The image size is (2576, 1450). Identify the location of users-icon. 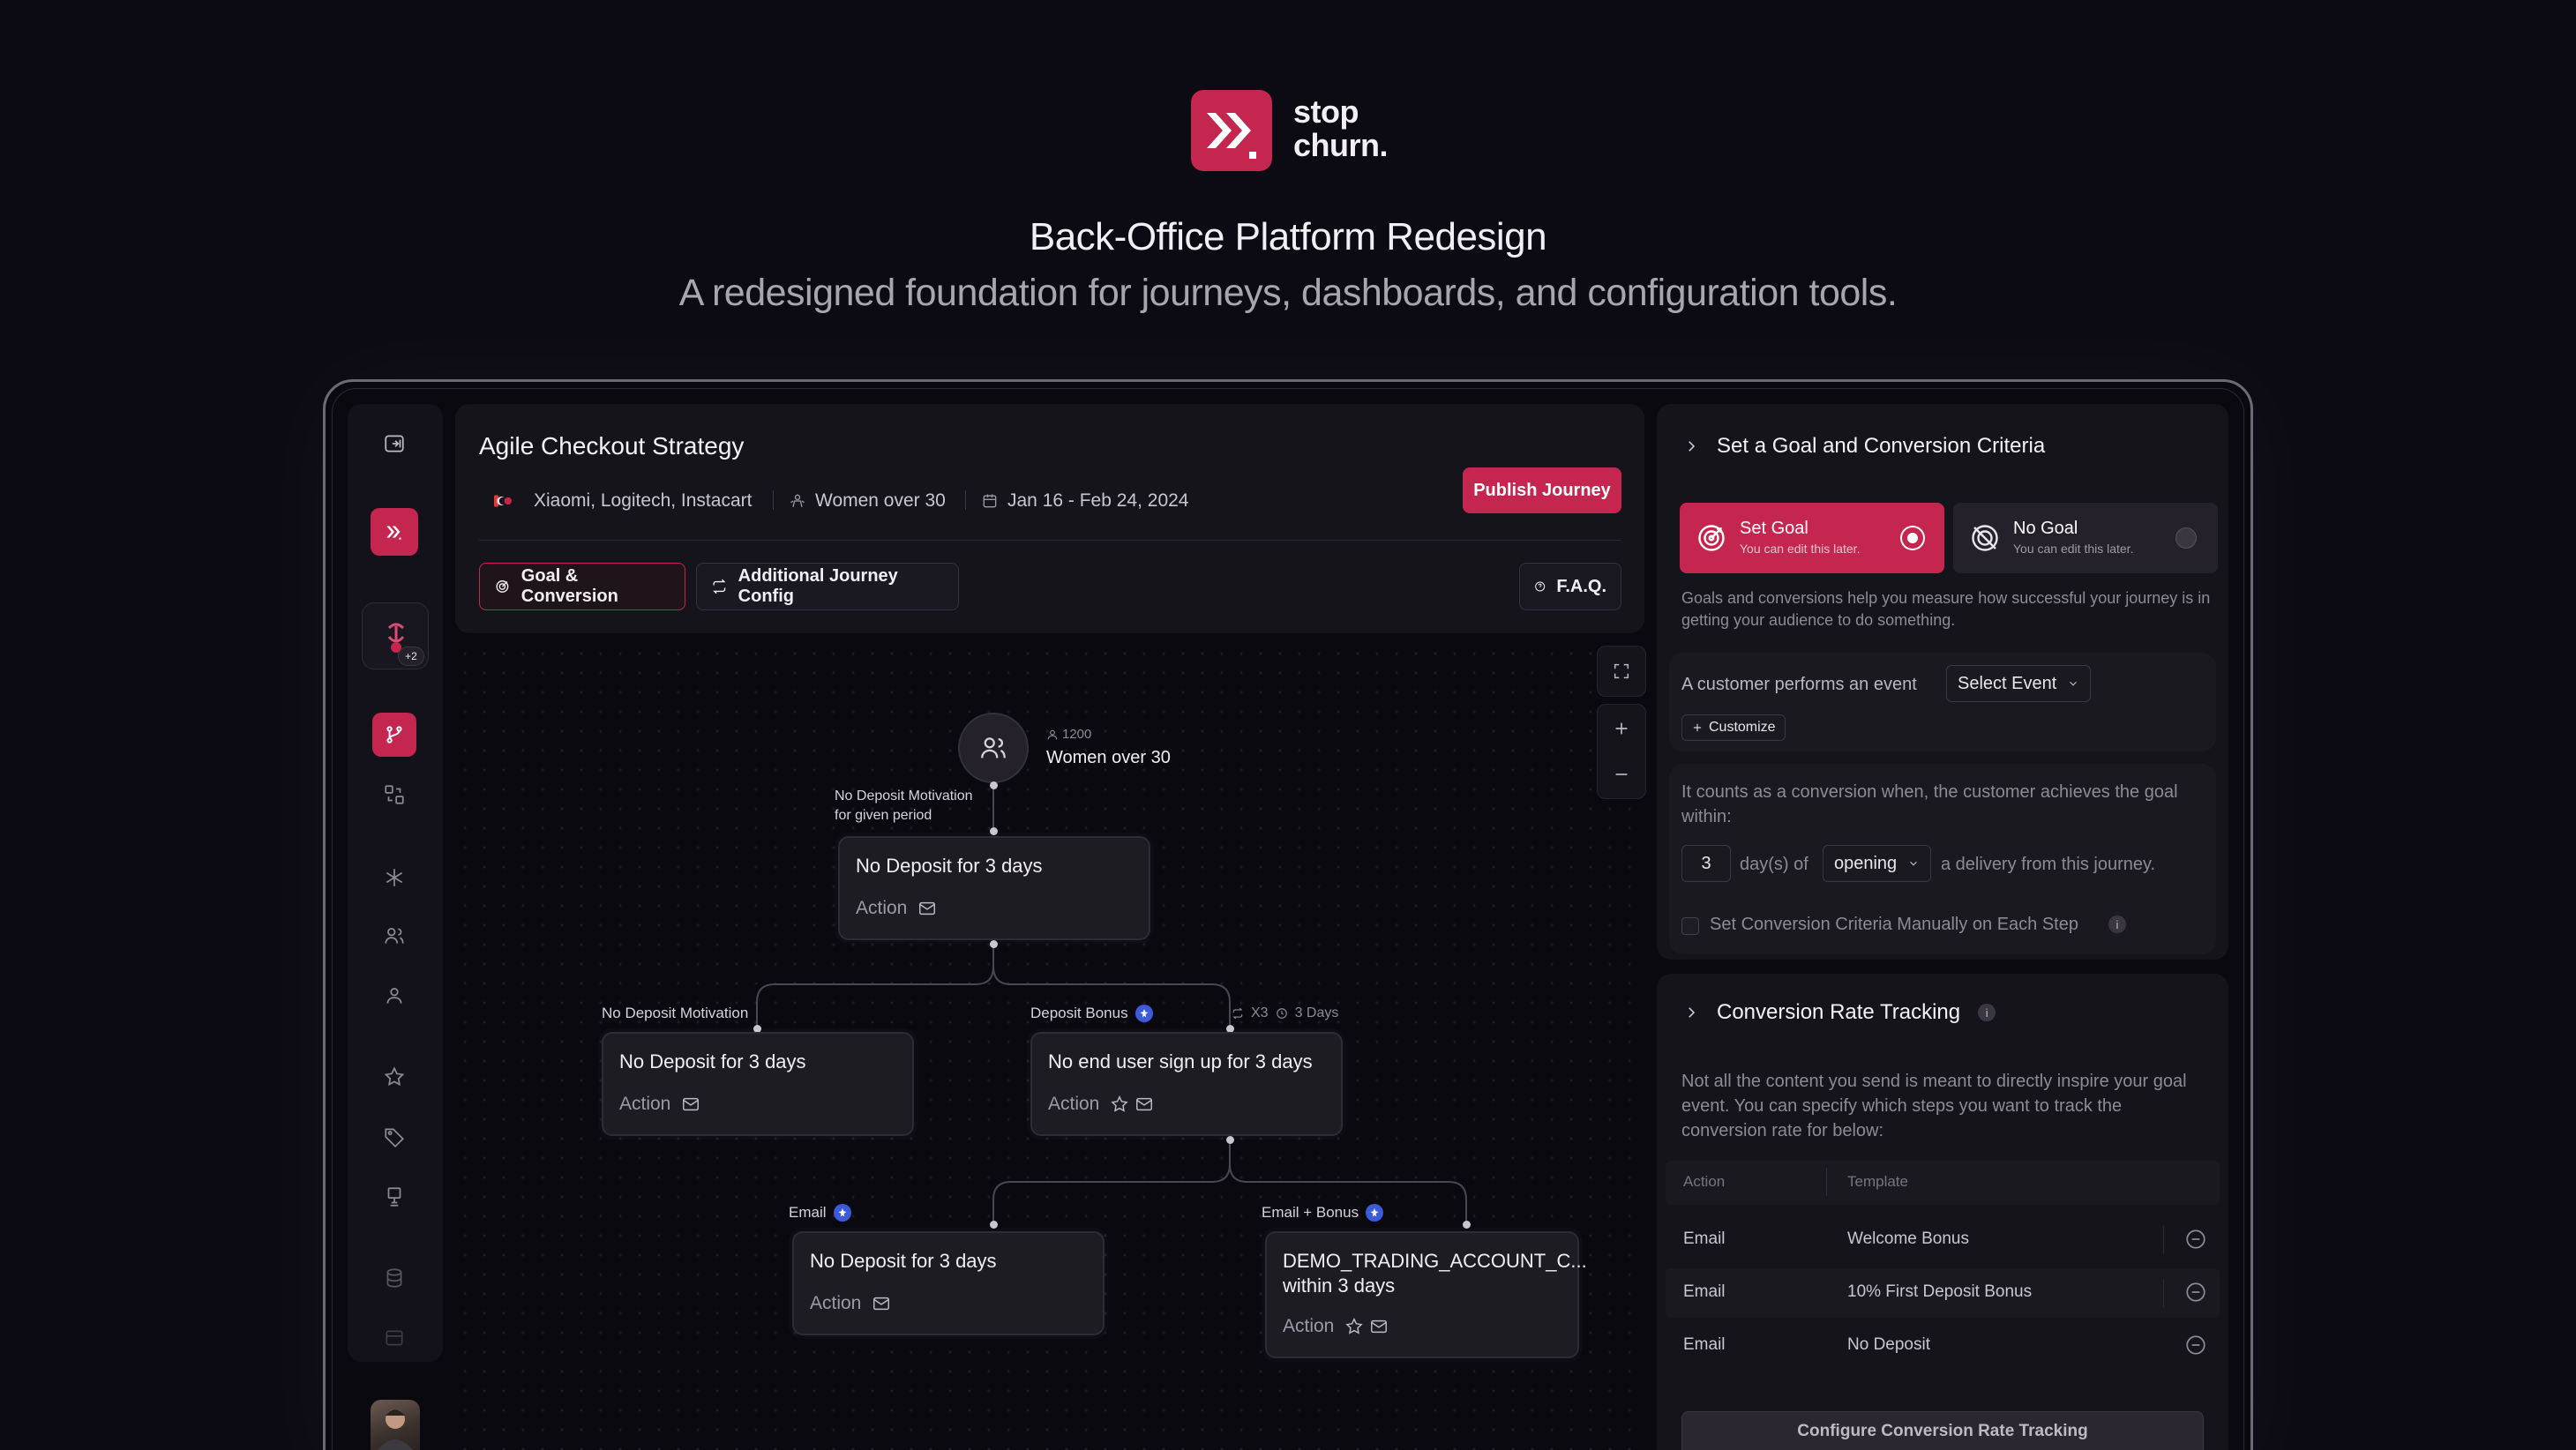
(994, 748).